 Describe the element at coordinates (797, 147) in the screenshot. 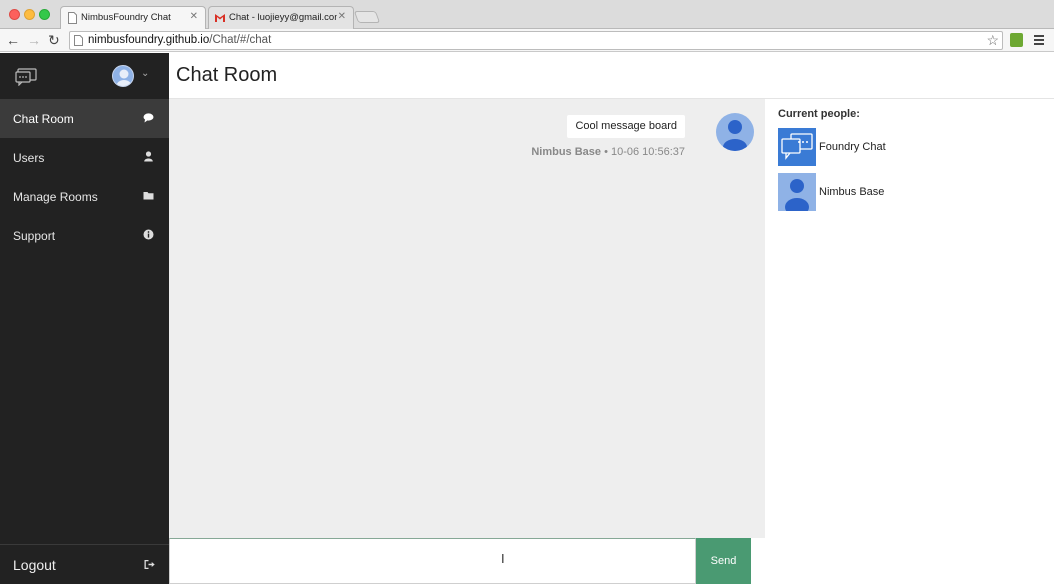

I see `chat-bubble-avatar` at that location.